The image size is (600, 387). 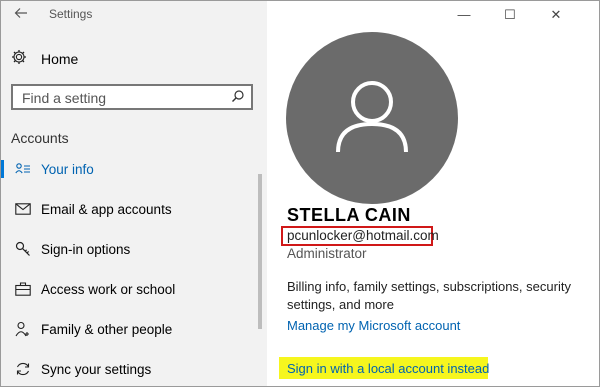 I want to click on minimize-button: —, so click(x=464, y=15).